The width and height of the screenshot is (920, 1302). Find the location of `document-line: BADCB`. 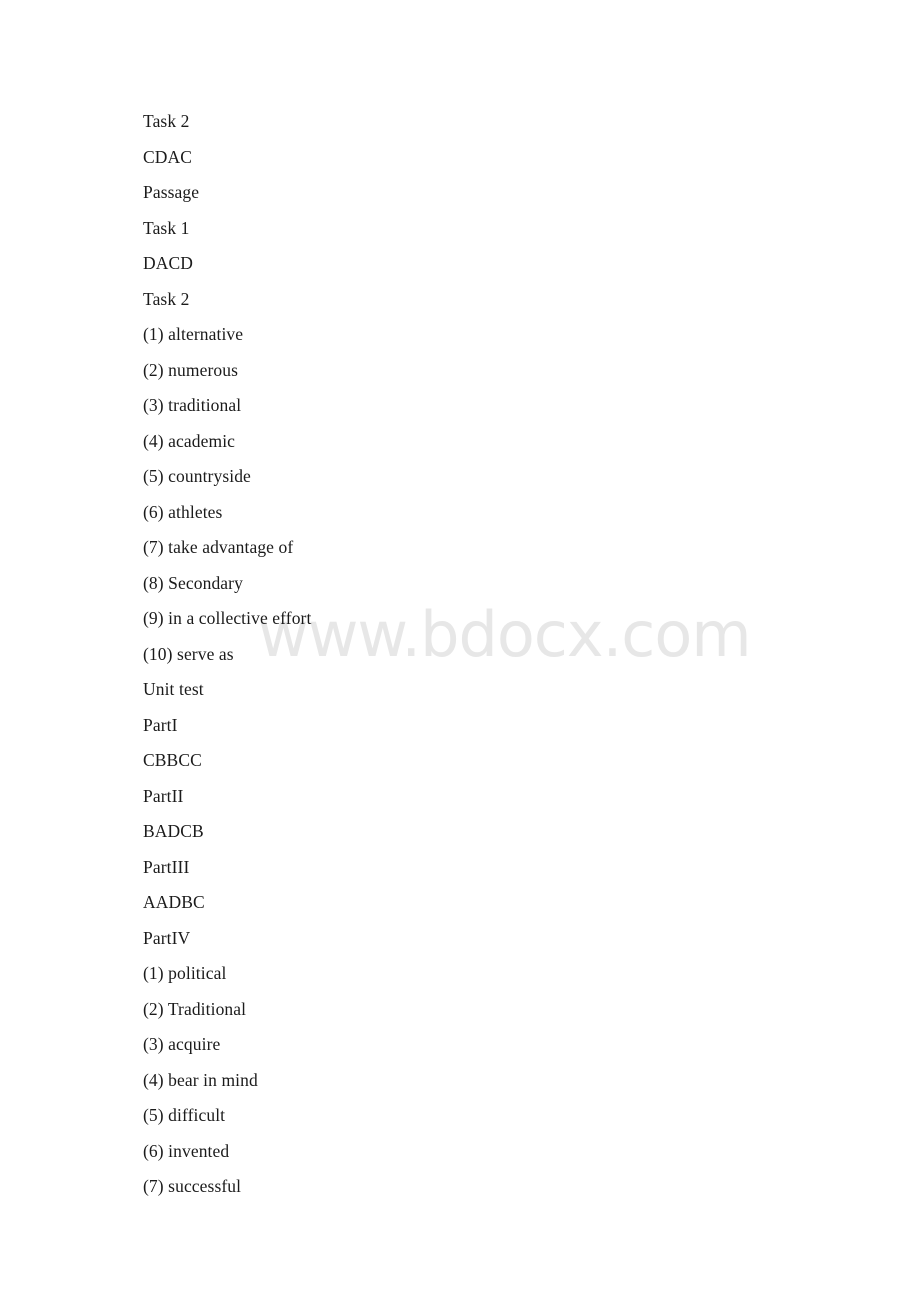

document-line: BADCB is located at coordinates (173, 831).